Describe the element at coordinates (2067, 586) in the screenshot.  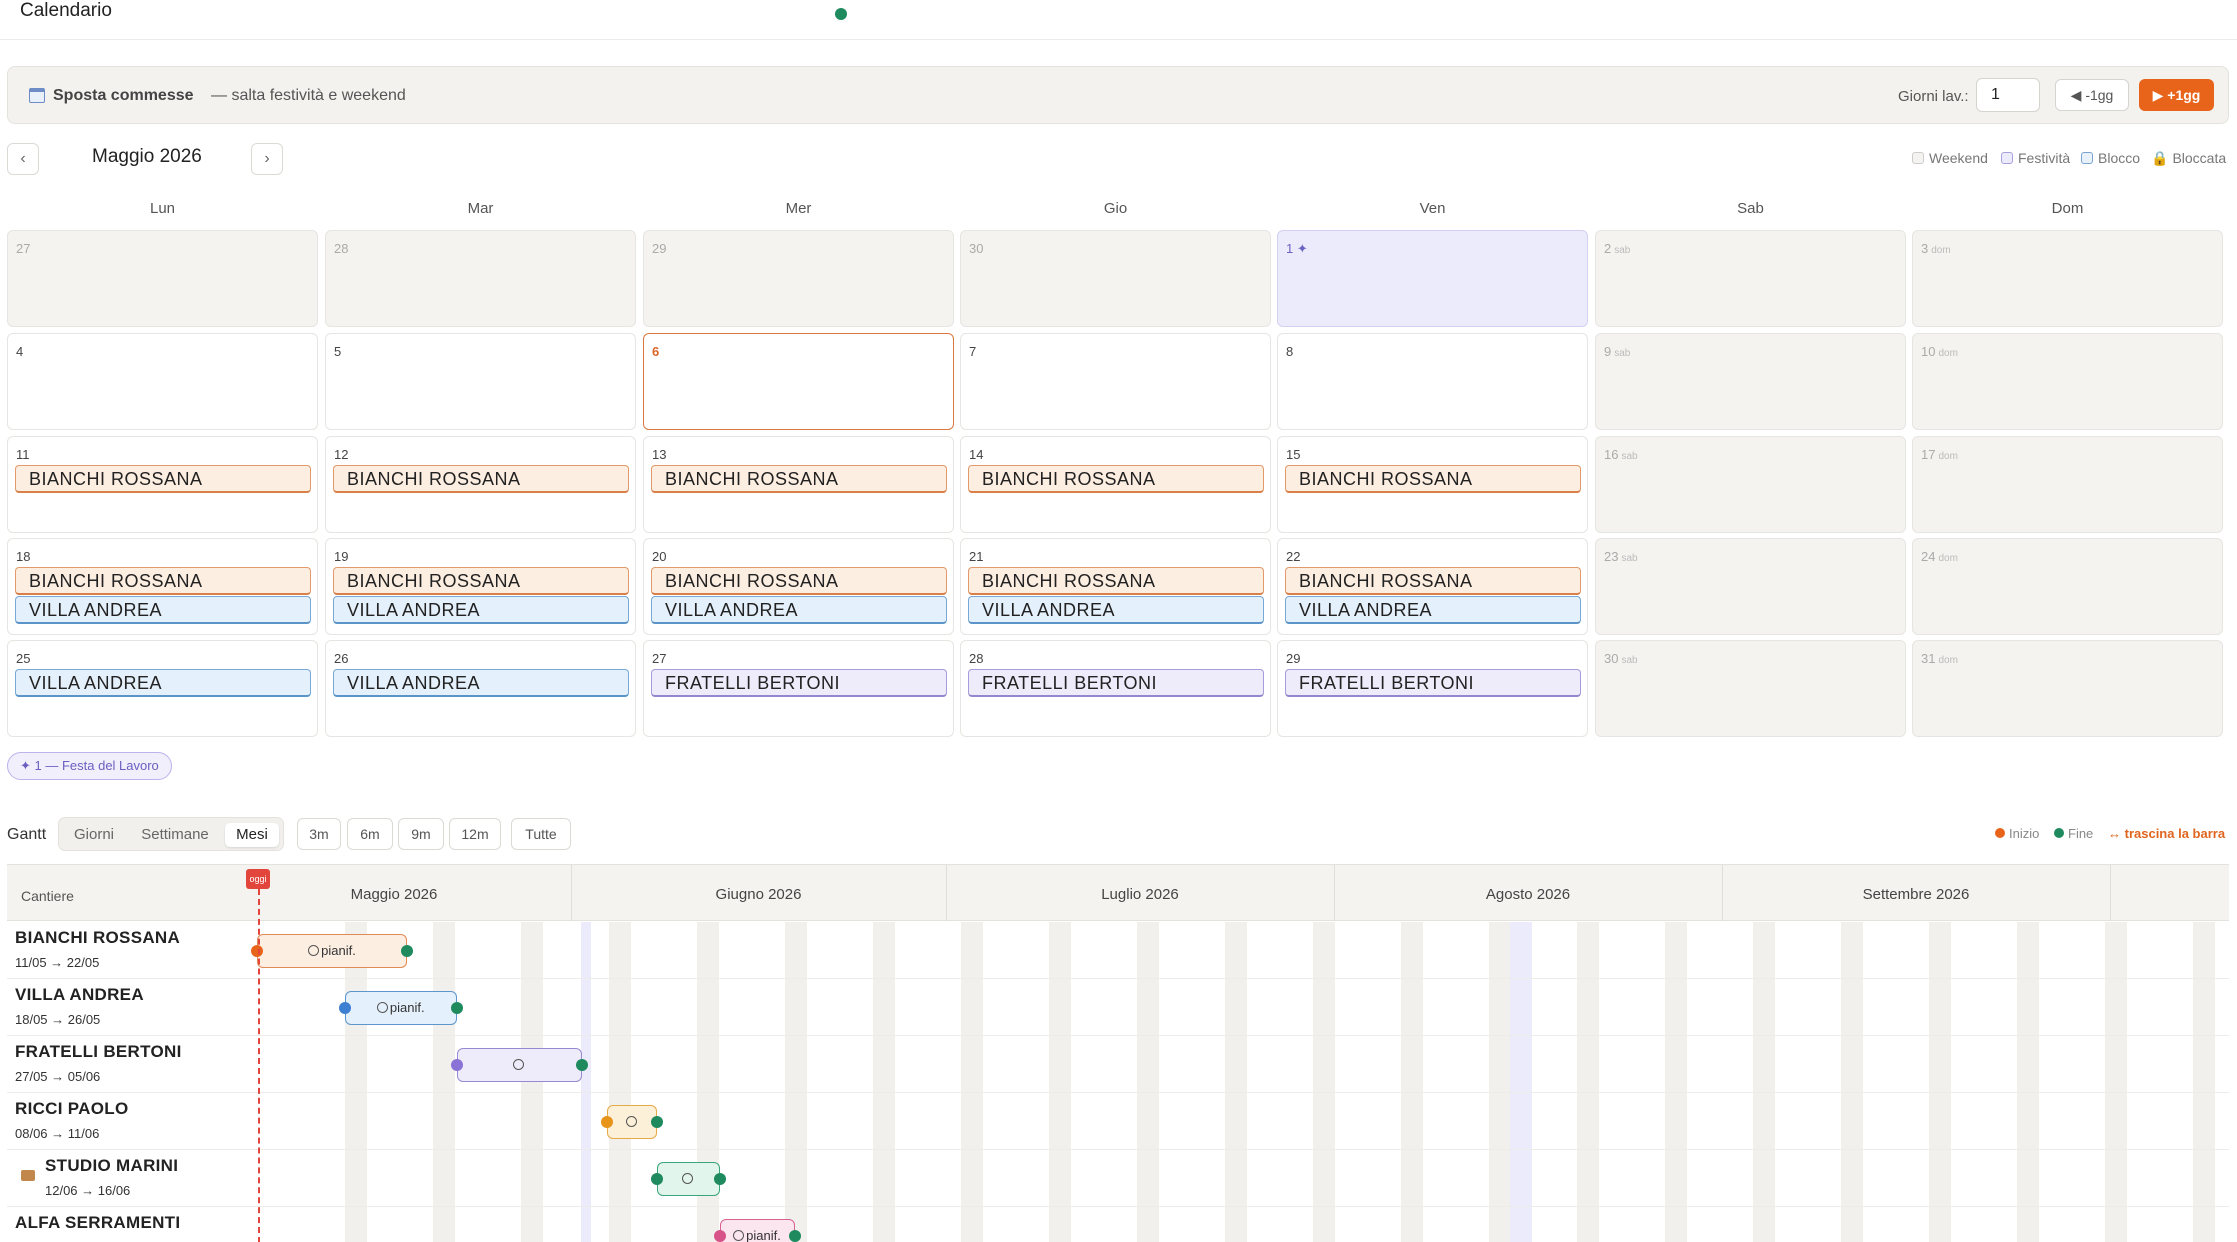
I see `calendar-day-cell: 24 dom` at that location.